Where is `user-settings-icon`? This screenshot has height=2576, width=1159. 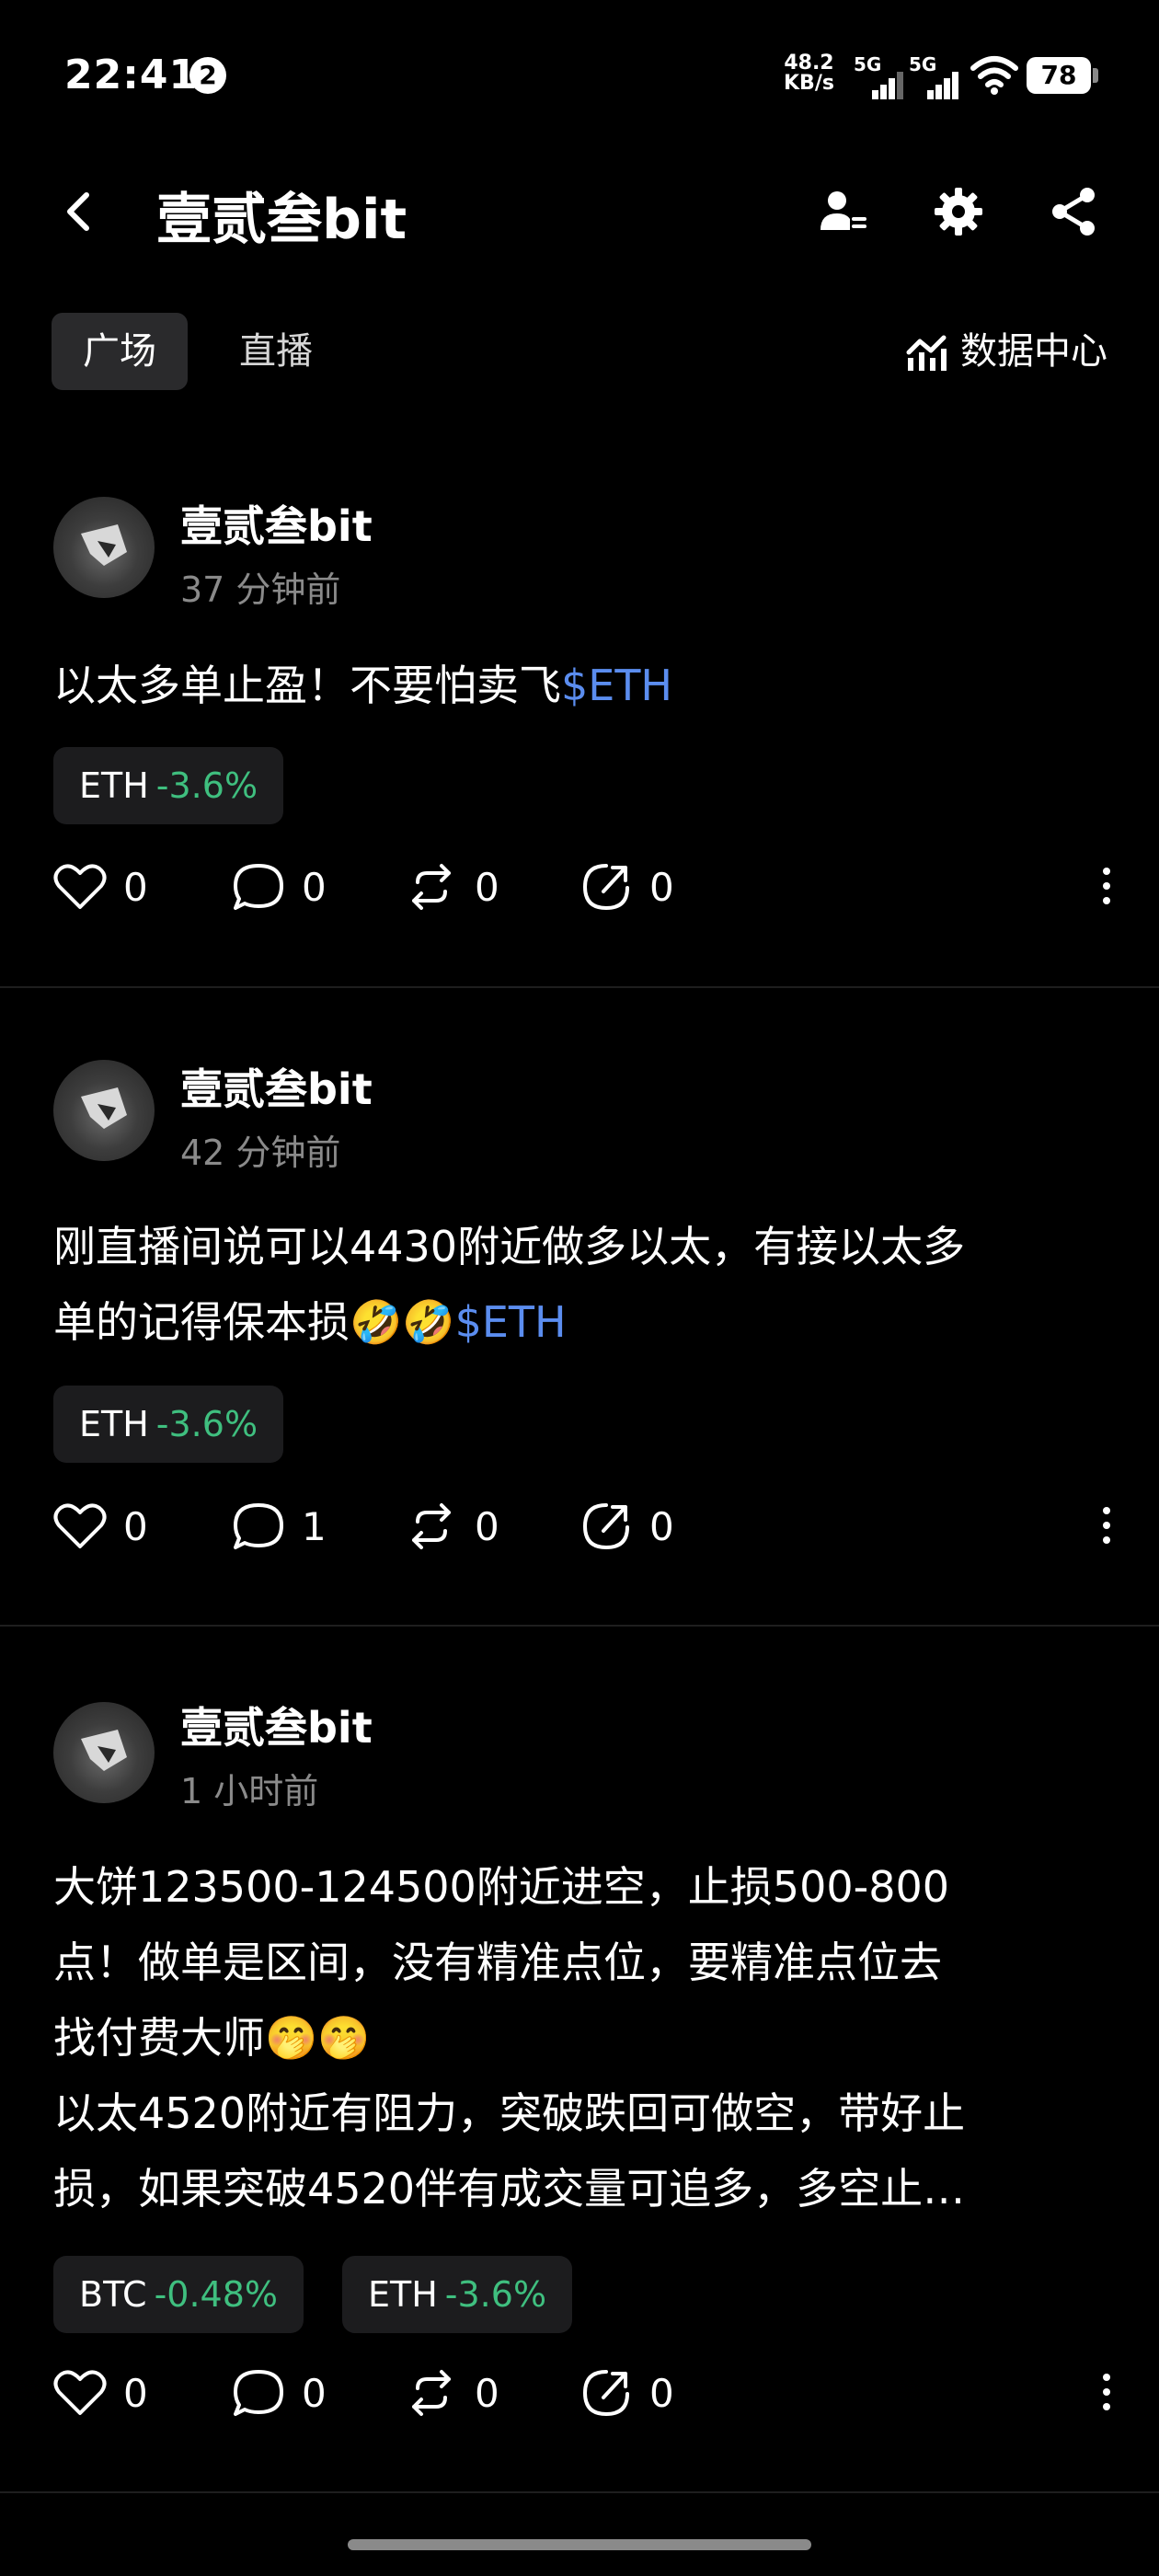
user-settings-icon is located at coordinates (842, 211).